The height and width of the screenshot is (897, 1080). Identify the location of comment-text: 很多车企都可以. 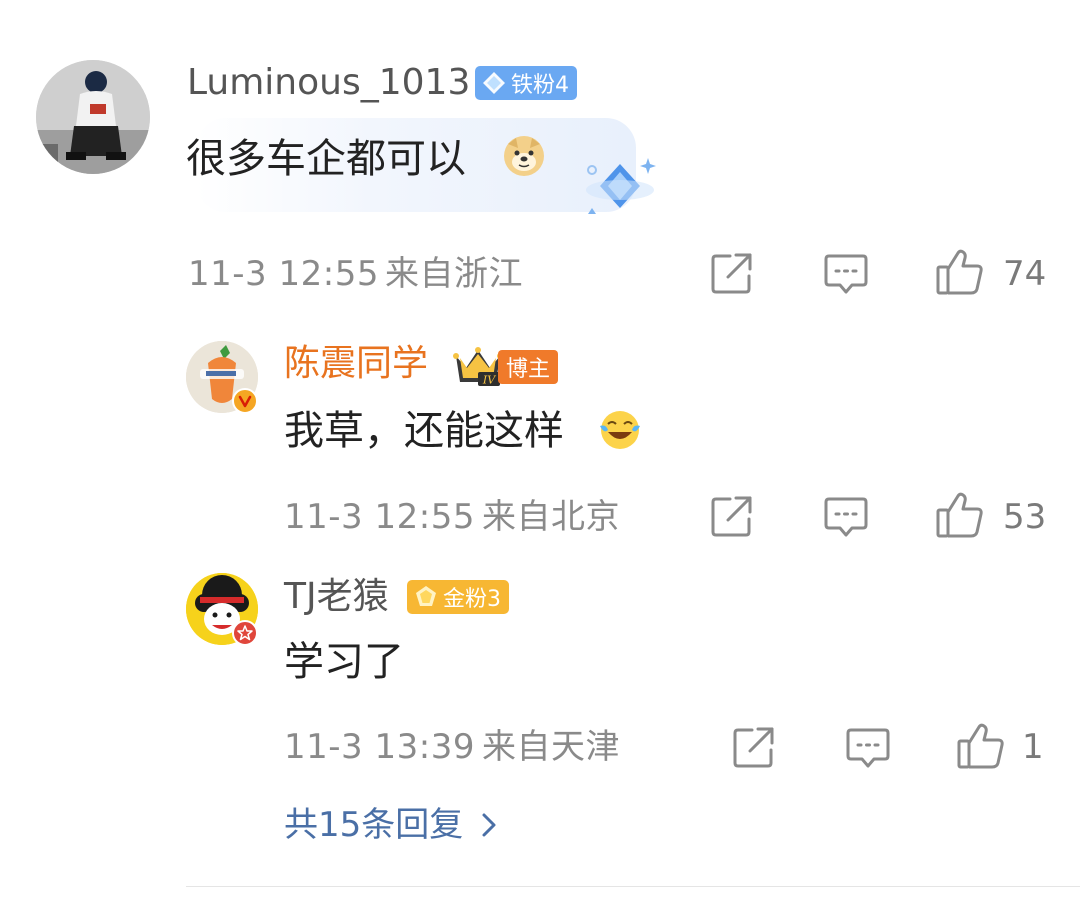
(326, 159).